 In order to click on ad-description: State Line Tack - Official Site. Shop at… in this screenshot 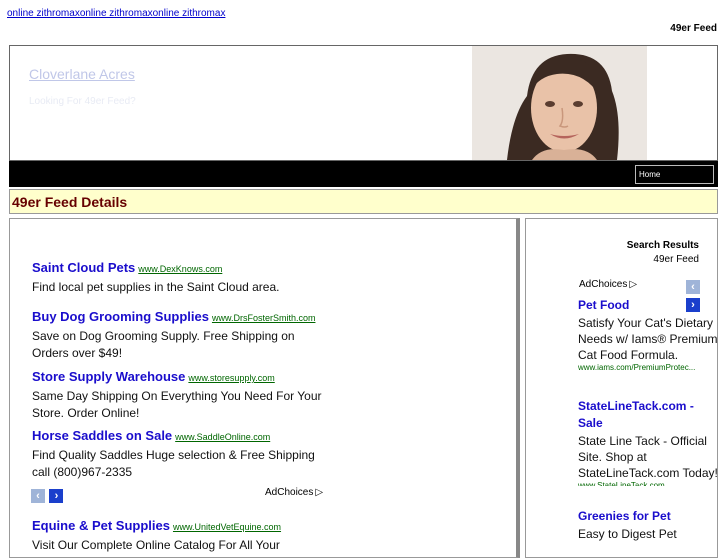, I will do `click(648, 457)`.